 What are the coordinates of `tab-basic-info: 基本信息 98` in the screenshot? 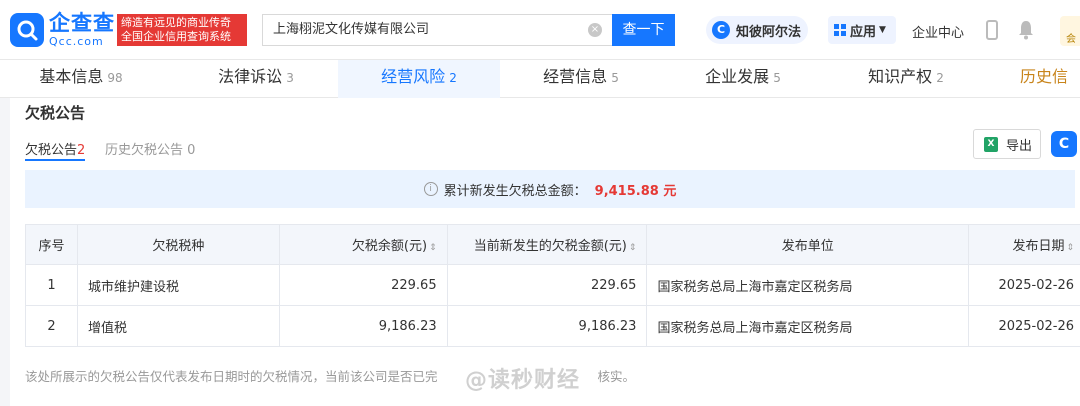 It's located at (81, 79).